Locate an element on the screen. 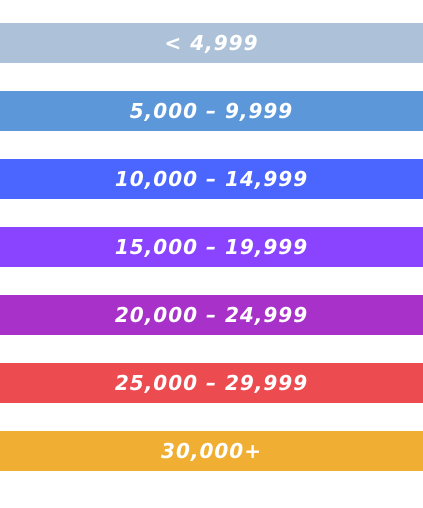 Image resolution: width=423 pixels, height=508 pixels. range-band-2: 5,000 – 9,999 is located at coordinates (211, 111).